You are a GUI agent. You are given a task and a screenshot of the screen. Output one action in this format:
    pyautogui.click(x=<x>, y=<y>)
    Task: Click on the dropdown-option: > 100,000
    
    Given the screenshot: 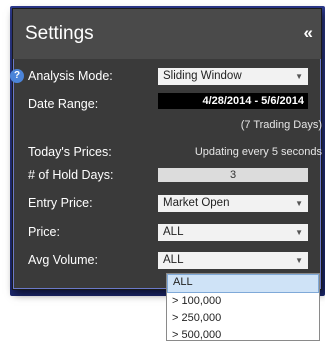 What is the action you would take?
    pyautogui.click(x=243, y=301)
    